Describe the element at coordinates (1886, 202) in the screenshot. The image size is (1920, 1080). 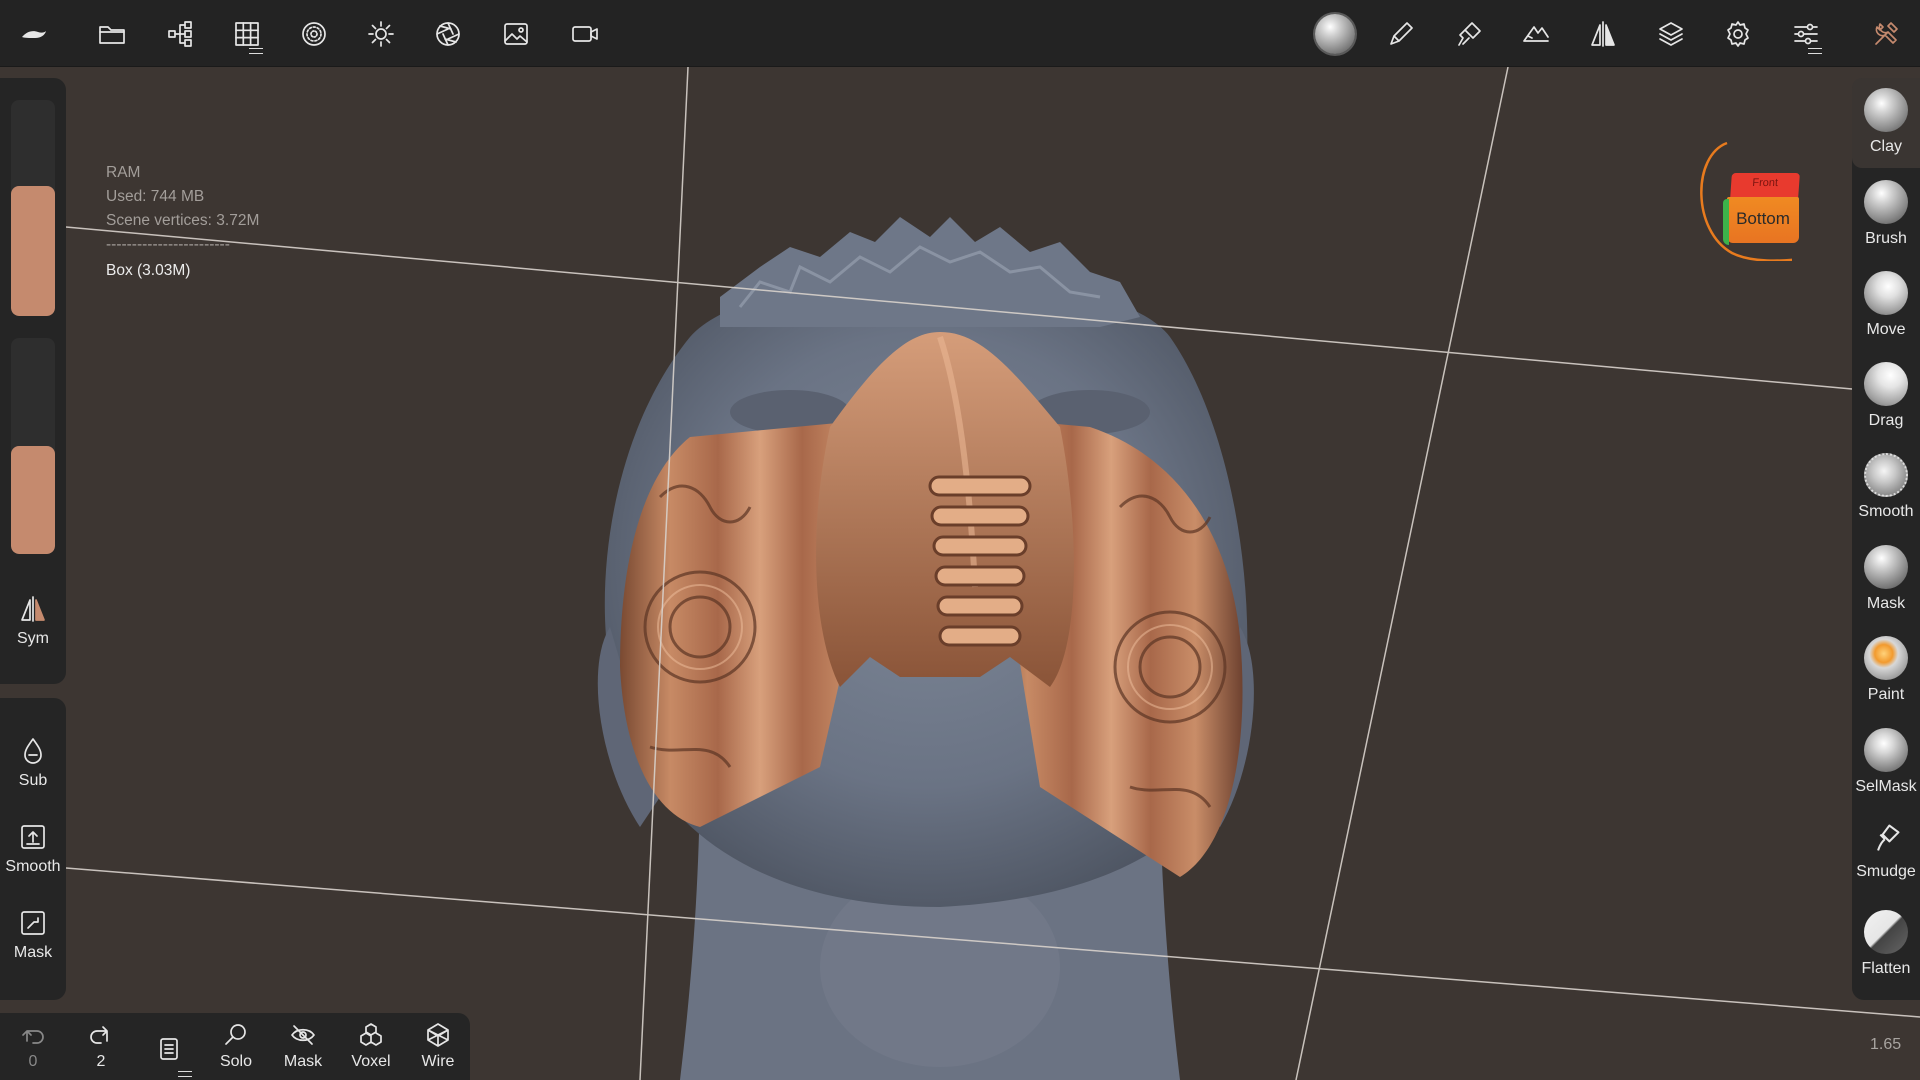
I see `brush-icon` at that location.